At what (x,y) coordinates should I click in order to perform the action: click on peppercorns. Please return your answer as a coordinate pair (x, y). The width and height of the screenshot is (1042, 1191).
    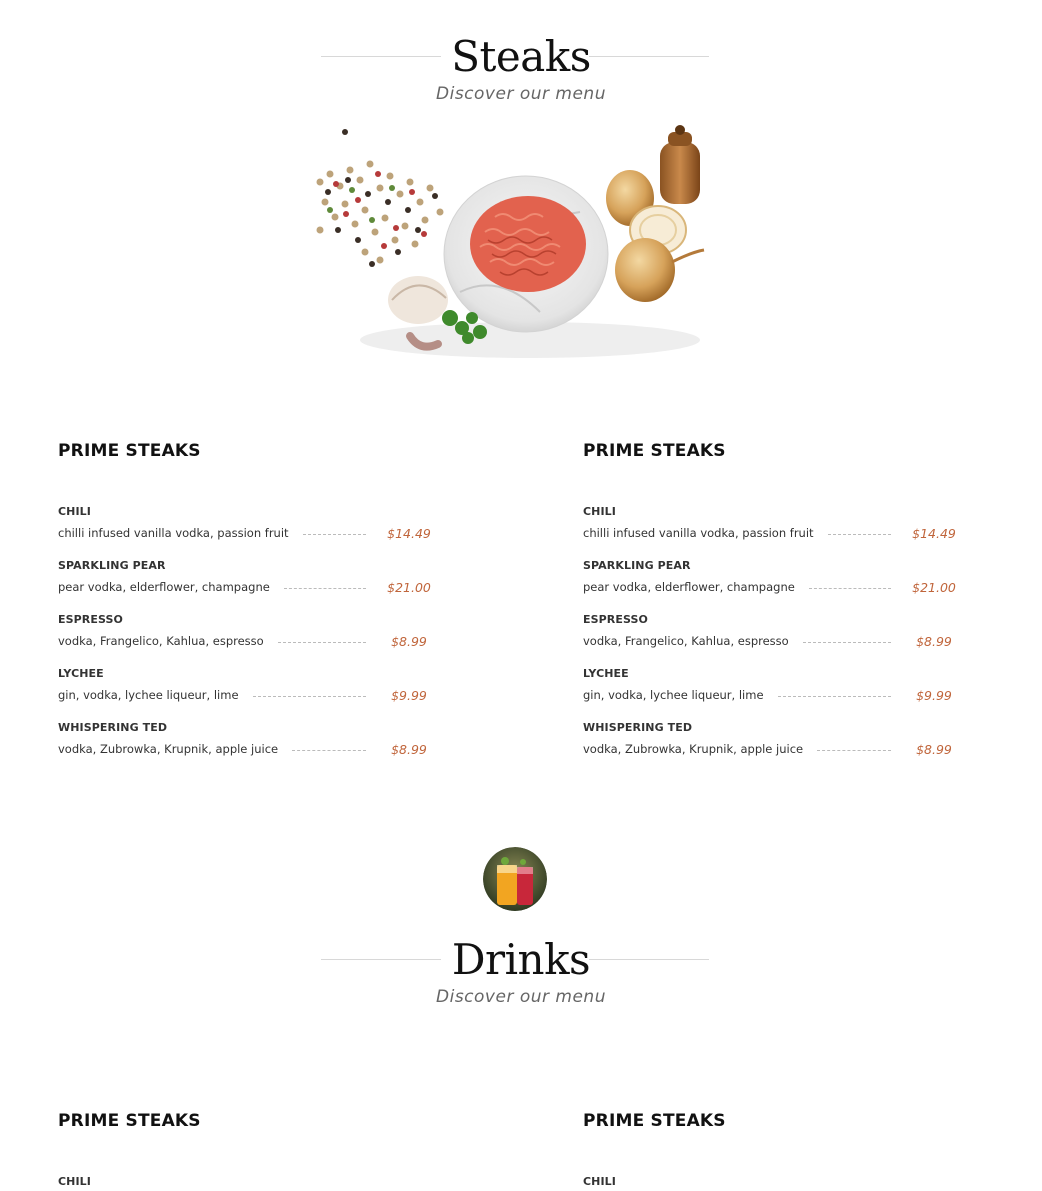
    Looking at the image, I should click on (380, 198).